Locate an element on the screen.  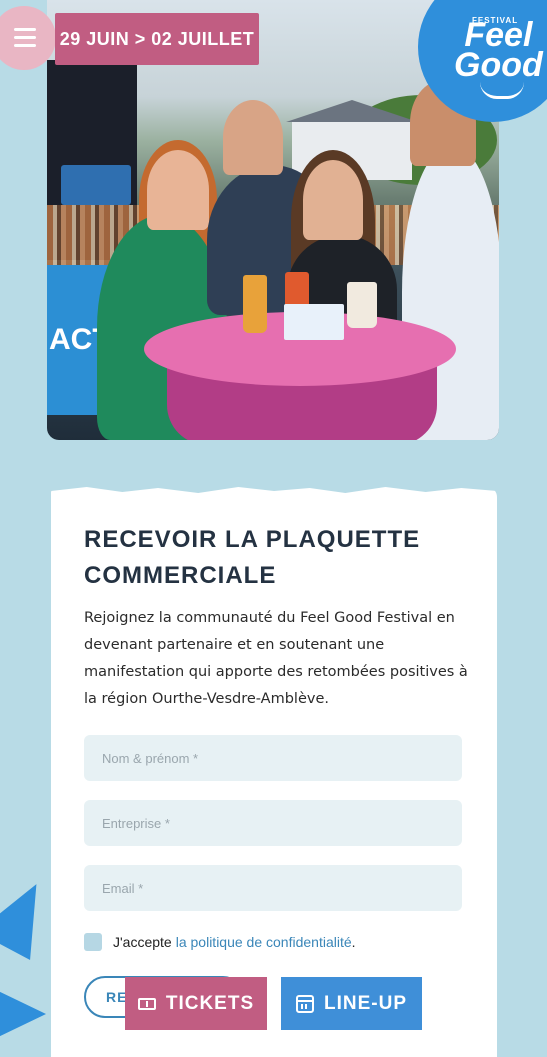
form-title: RECEVOIR LA PLAQUETTE COMMERCIALE is located at coordinates (252, 557).